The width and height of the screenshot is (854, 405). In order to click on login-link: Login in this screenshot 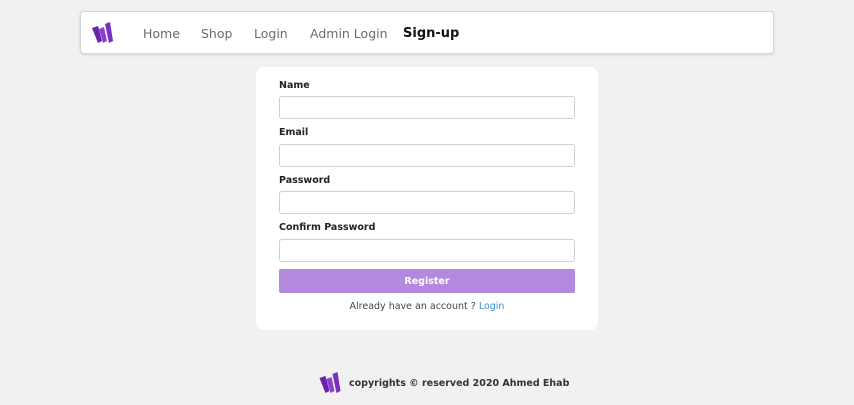, I will do `click(492, 306)`.